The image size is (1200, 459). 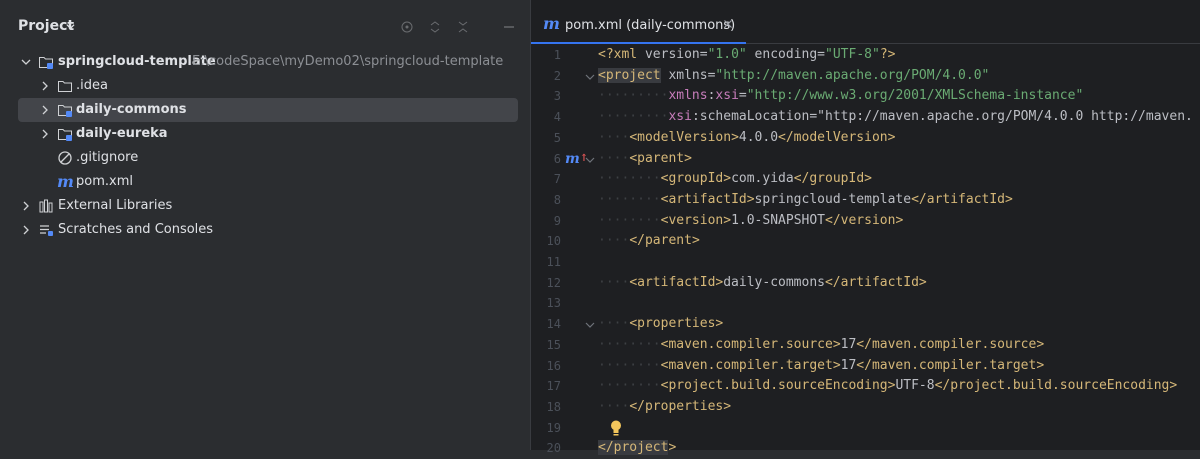 I want to click on line-number: 17, so click(x=553, y=386).